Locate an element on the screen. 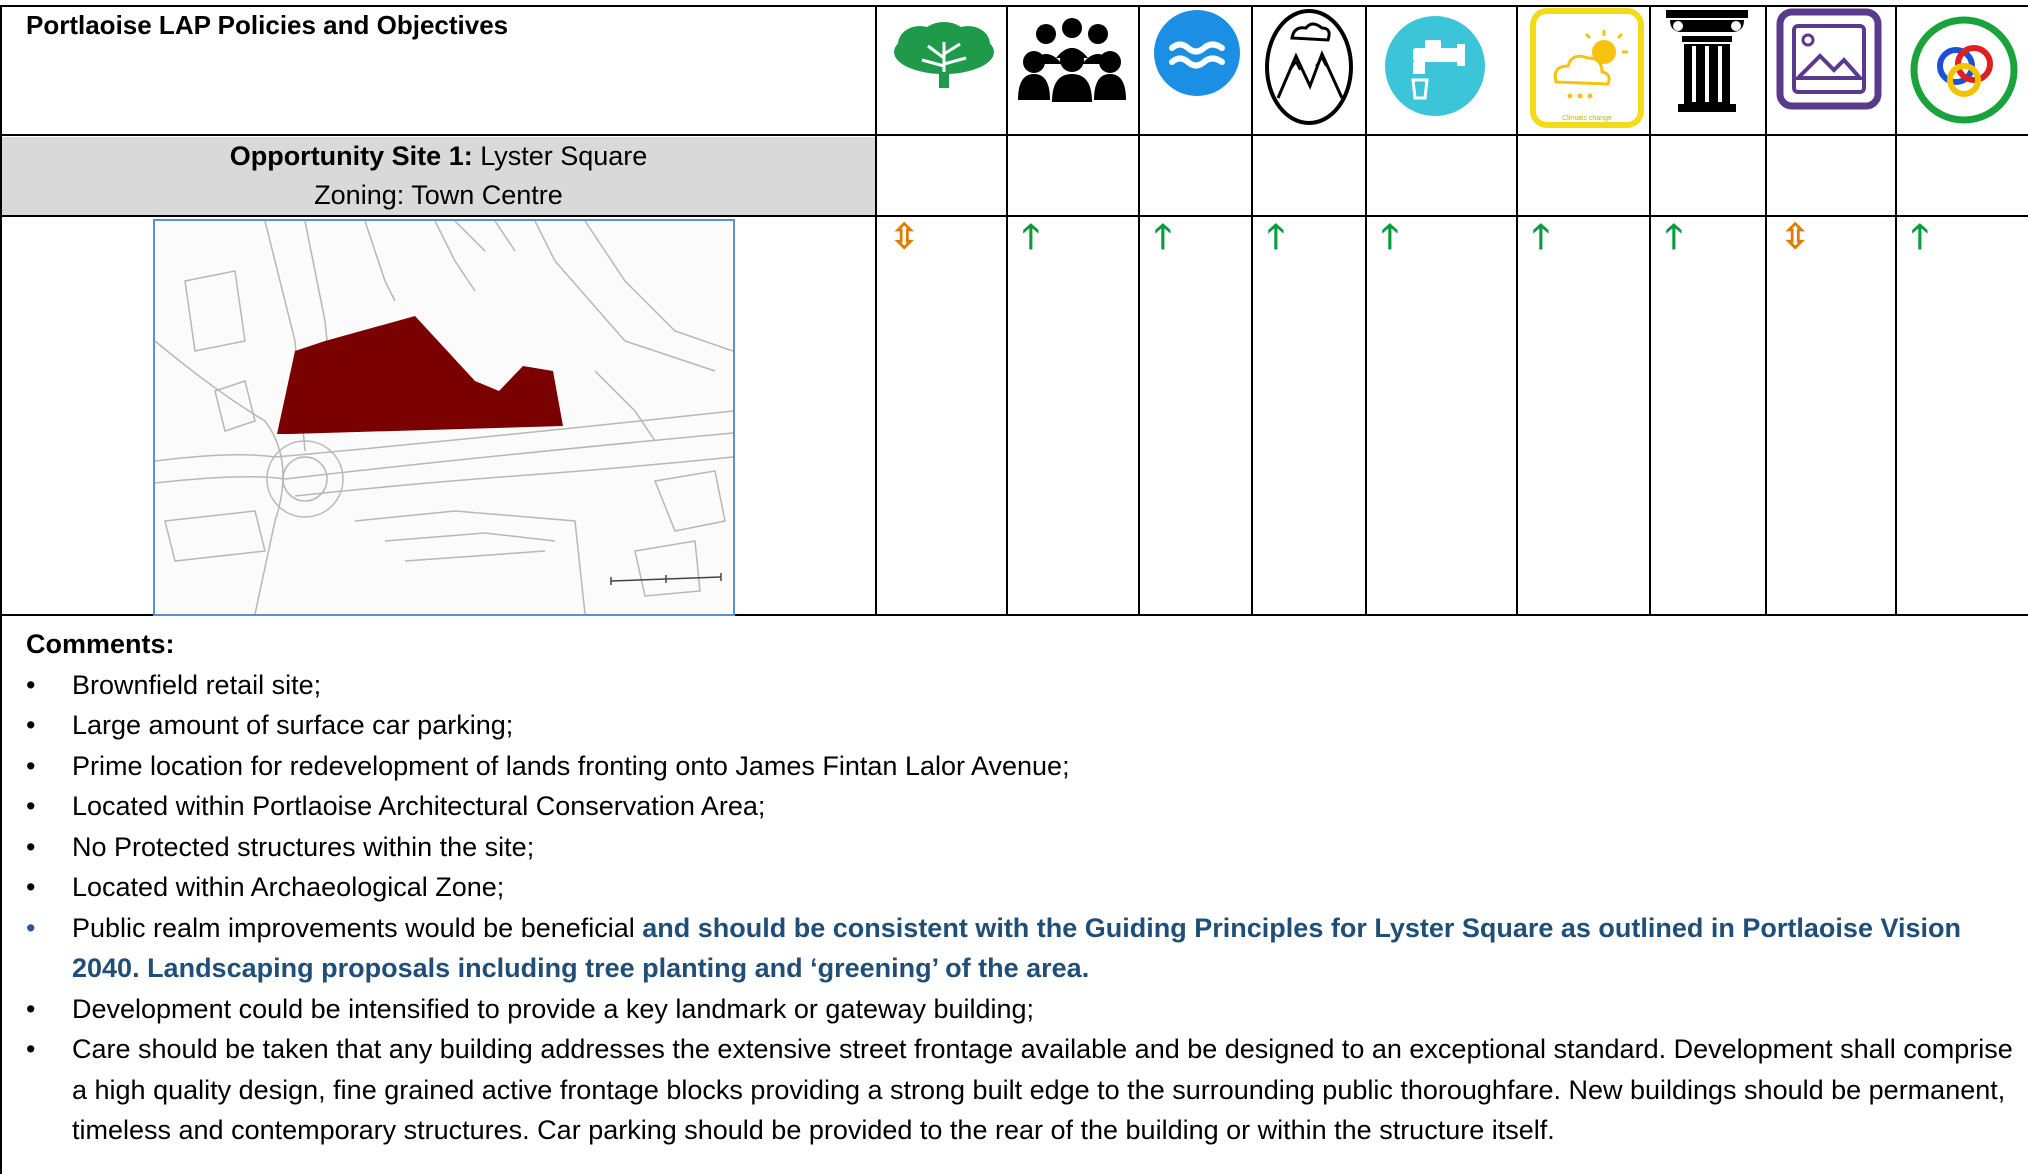 Image resolution: width=2028 pixels, height=1174 pixels. biodiversity-tree-icon is located at coordinates (944, 55).